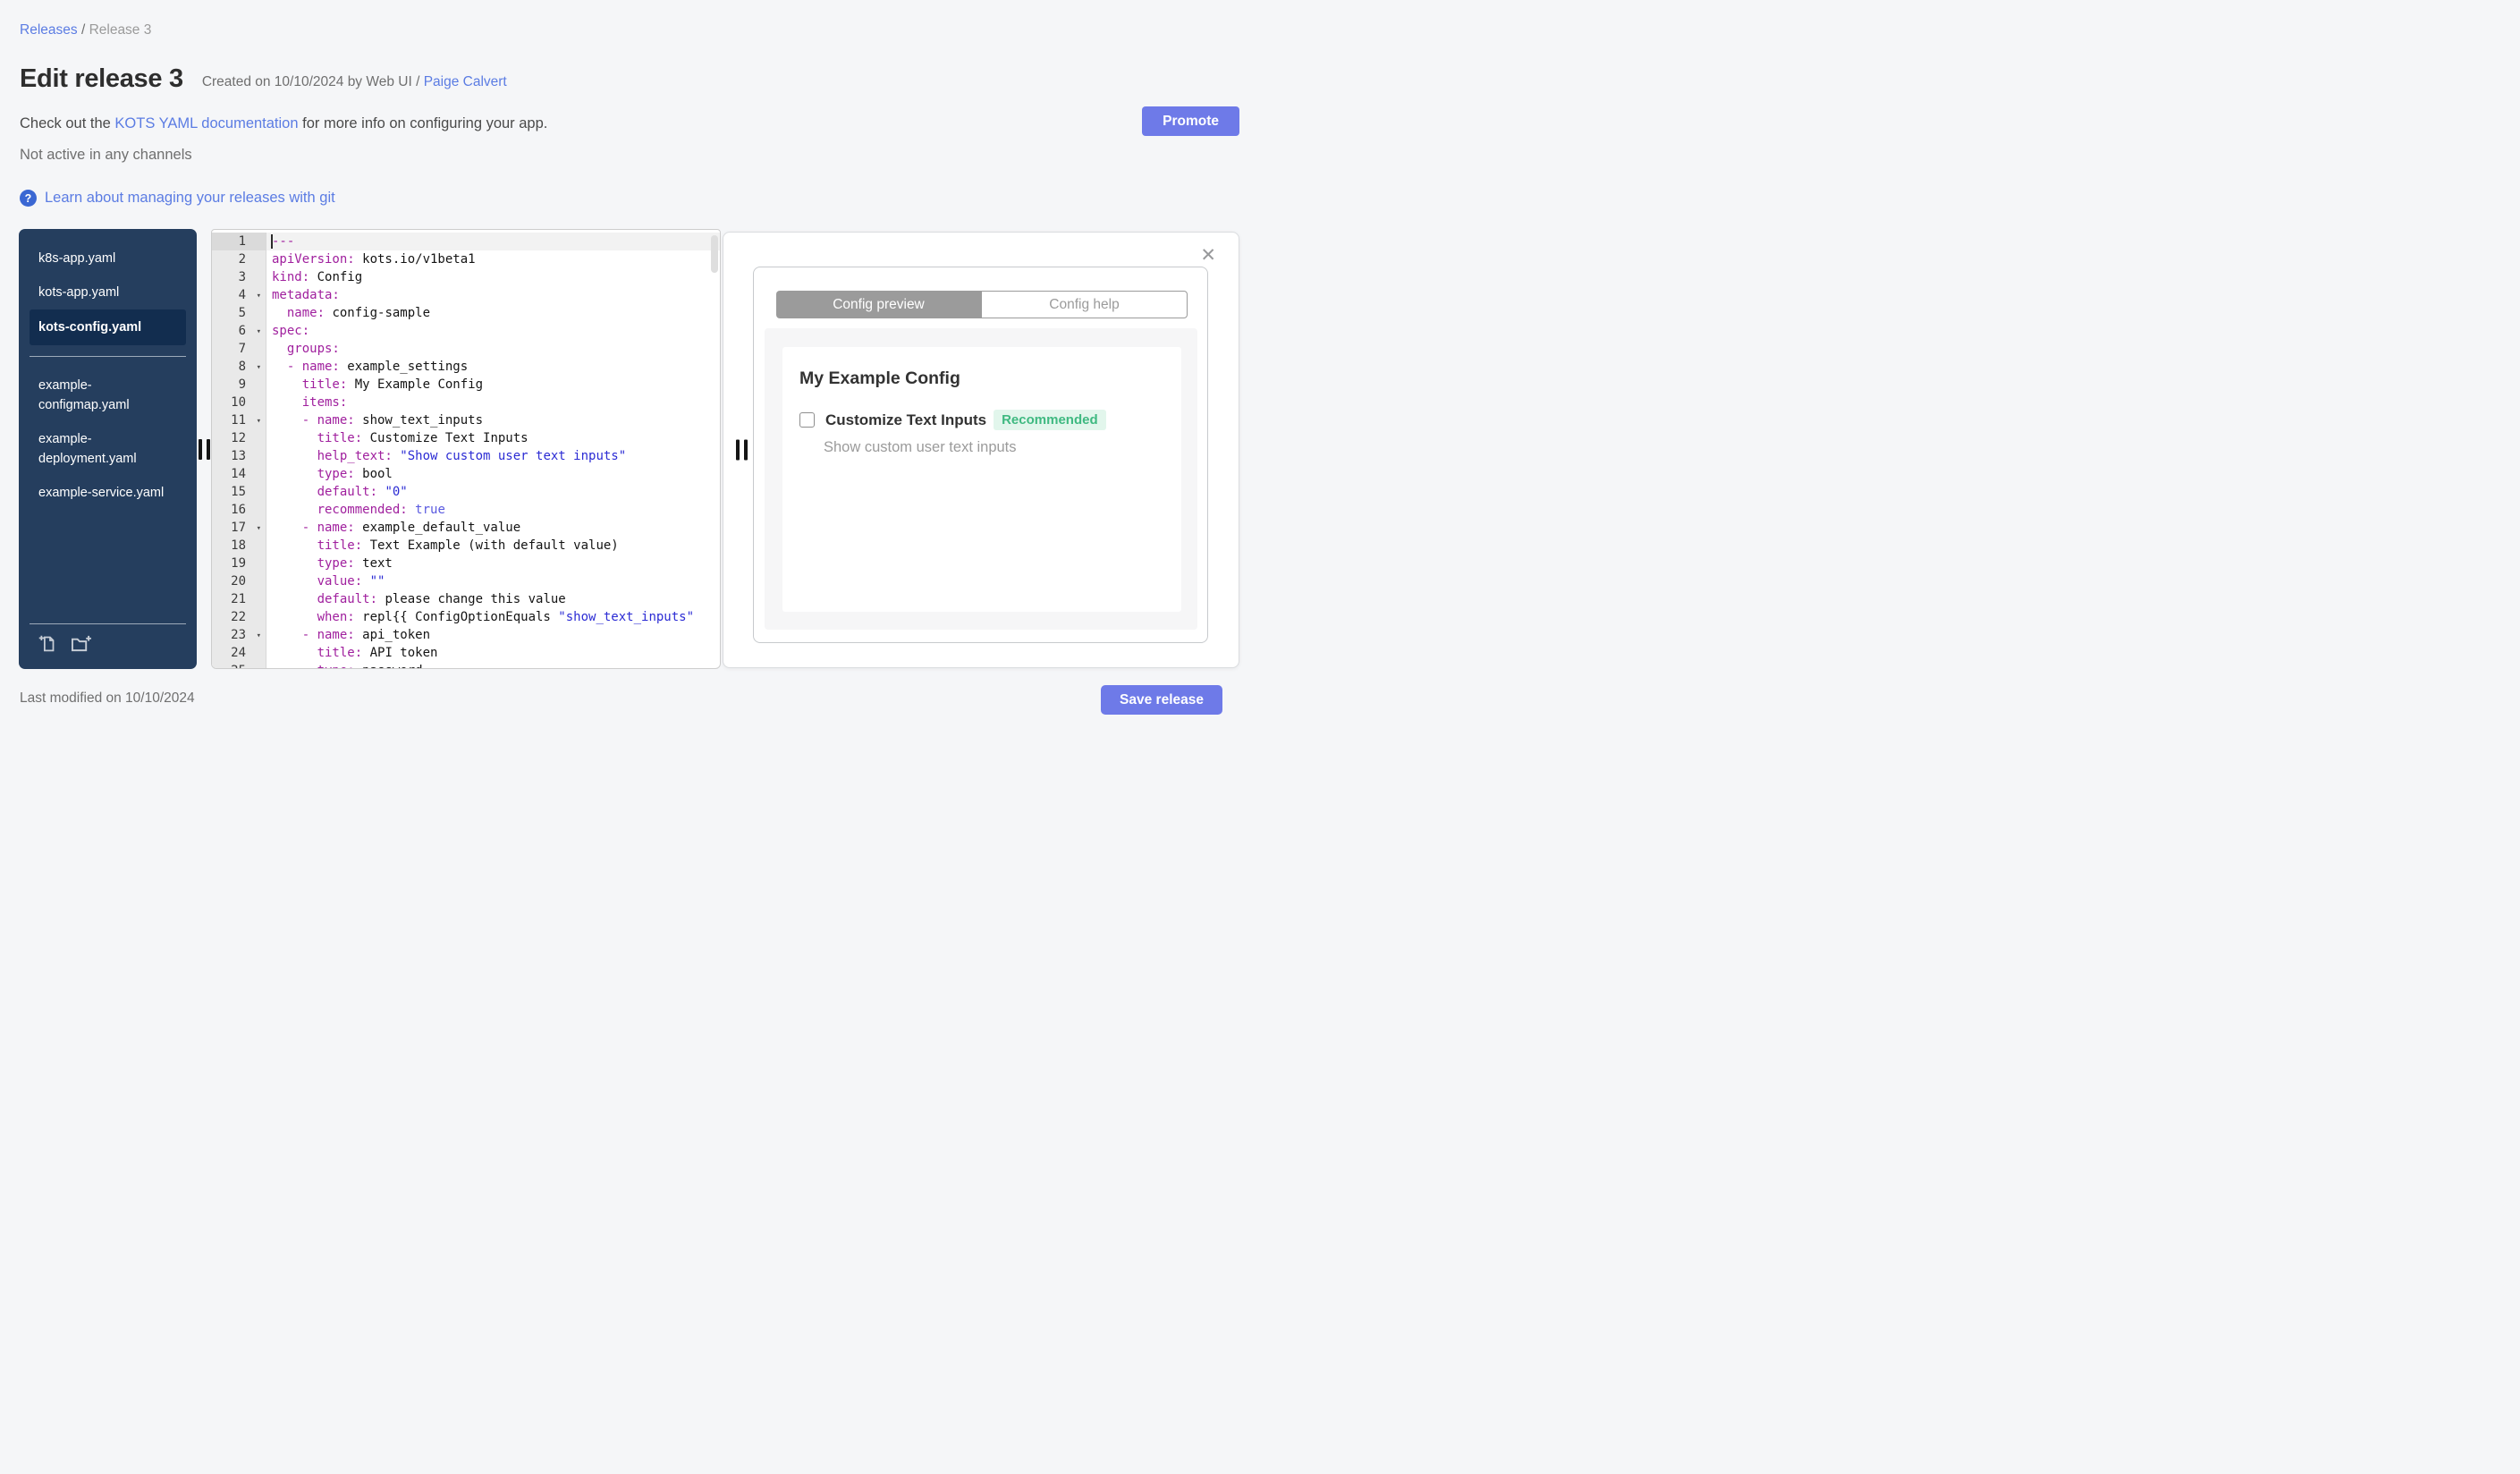 This screenshot has height=1474, width=2520. What do you see at coordinates (239, 665) in the screenshot?
I see `line-number: 25` at bounding box center [239, 665].